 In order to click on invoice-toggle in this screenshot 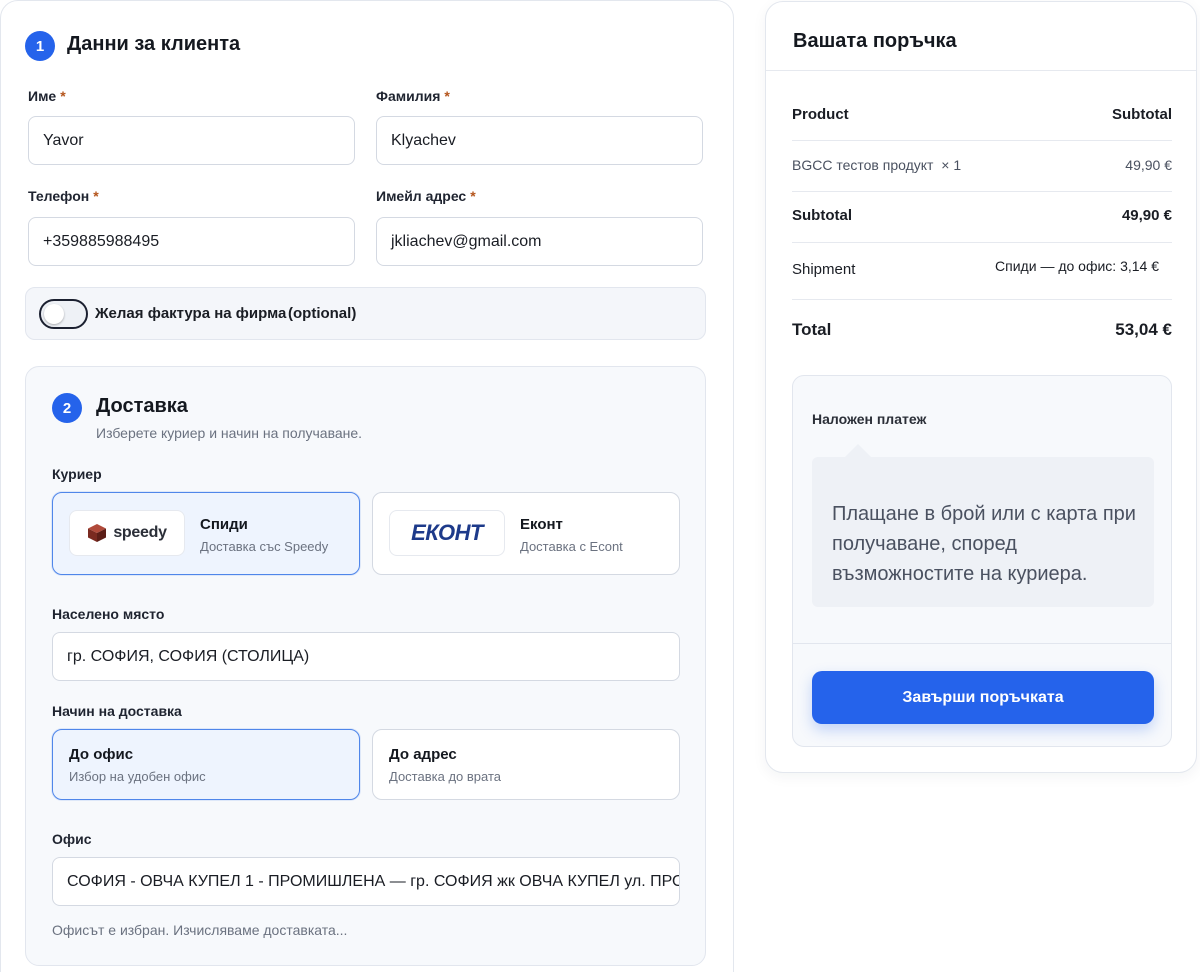, I will do `click(63, 314)`.